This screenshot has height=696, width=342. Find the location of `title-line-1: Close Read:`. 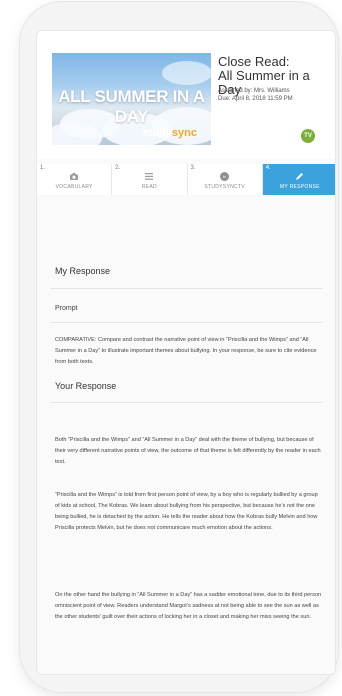

title-line-1: Close Read: is located at coordinates (254, 61).